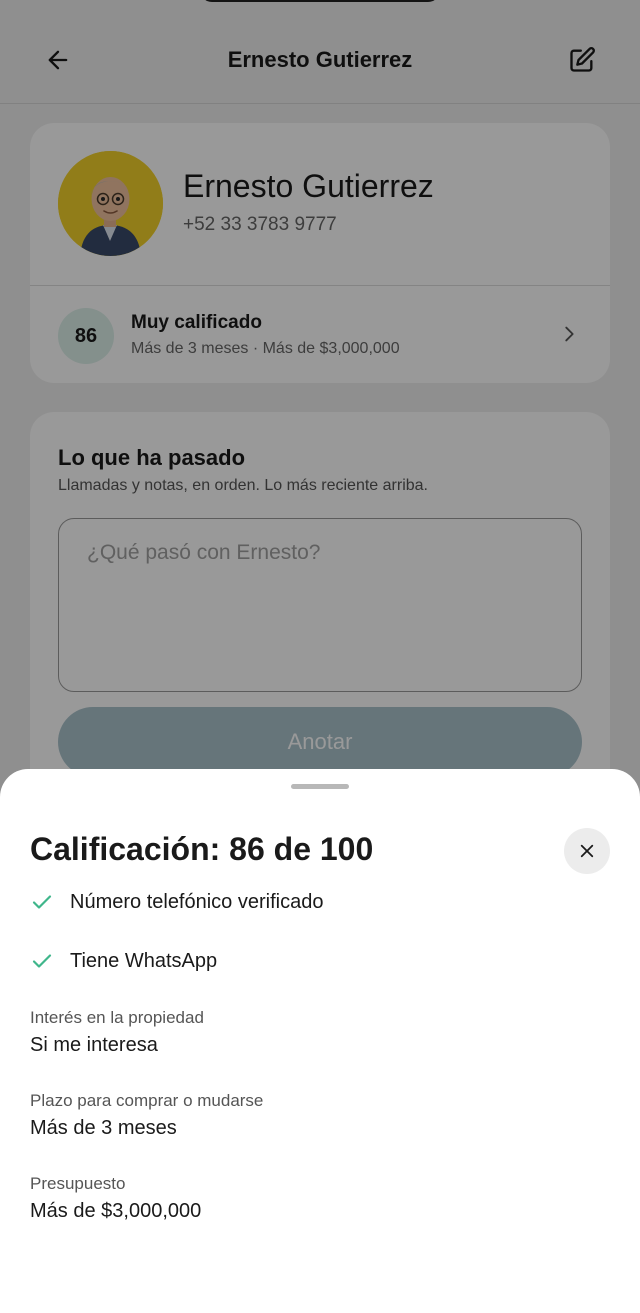  What do you see at coordinates (103, 1128) in the screenshot?
I see `field-value-timeline: Más de 3 meses` at bounding box center [103, 1128].